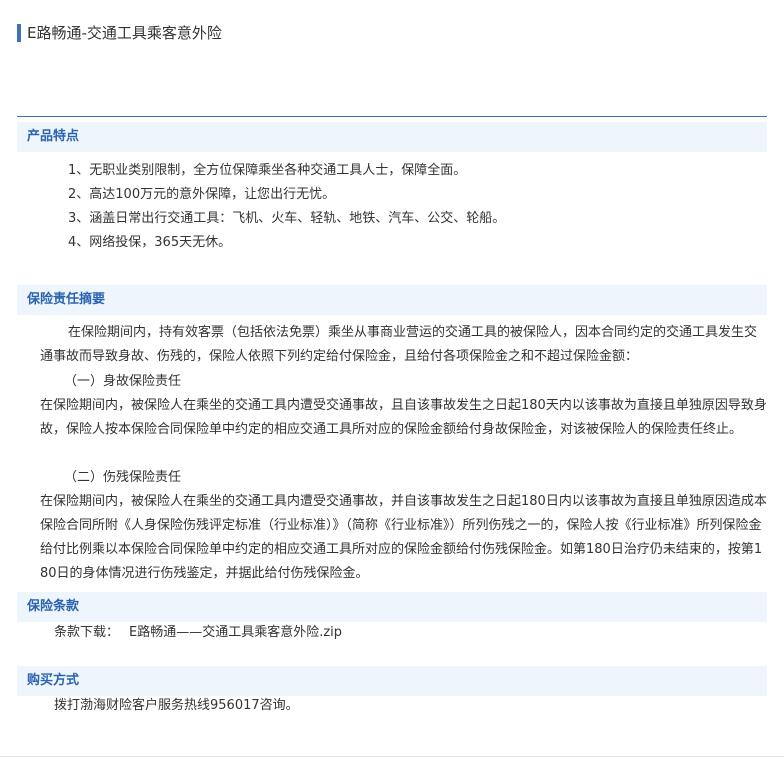 This screenshot has width=784, height=759. What do you see at coordinates (87, 632) in the screenshot?
I see `download-label: 条款下载：` at bounding box center [87, 632].